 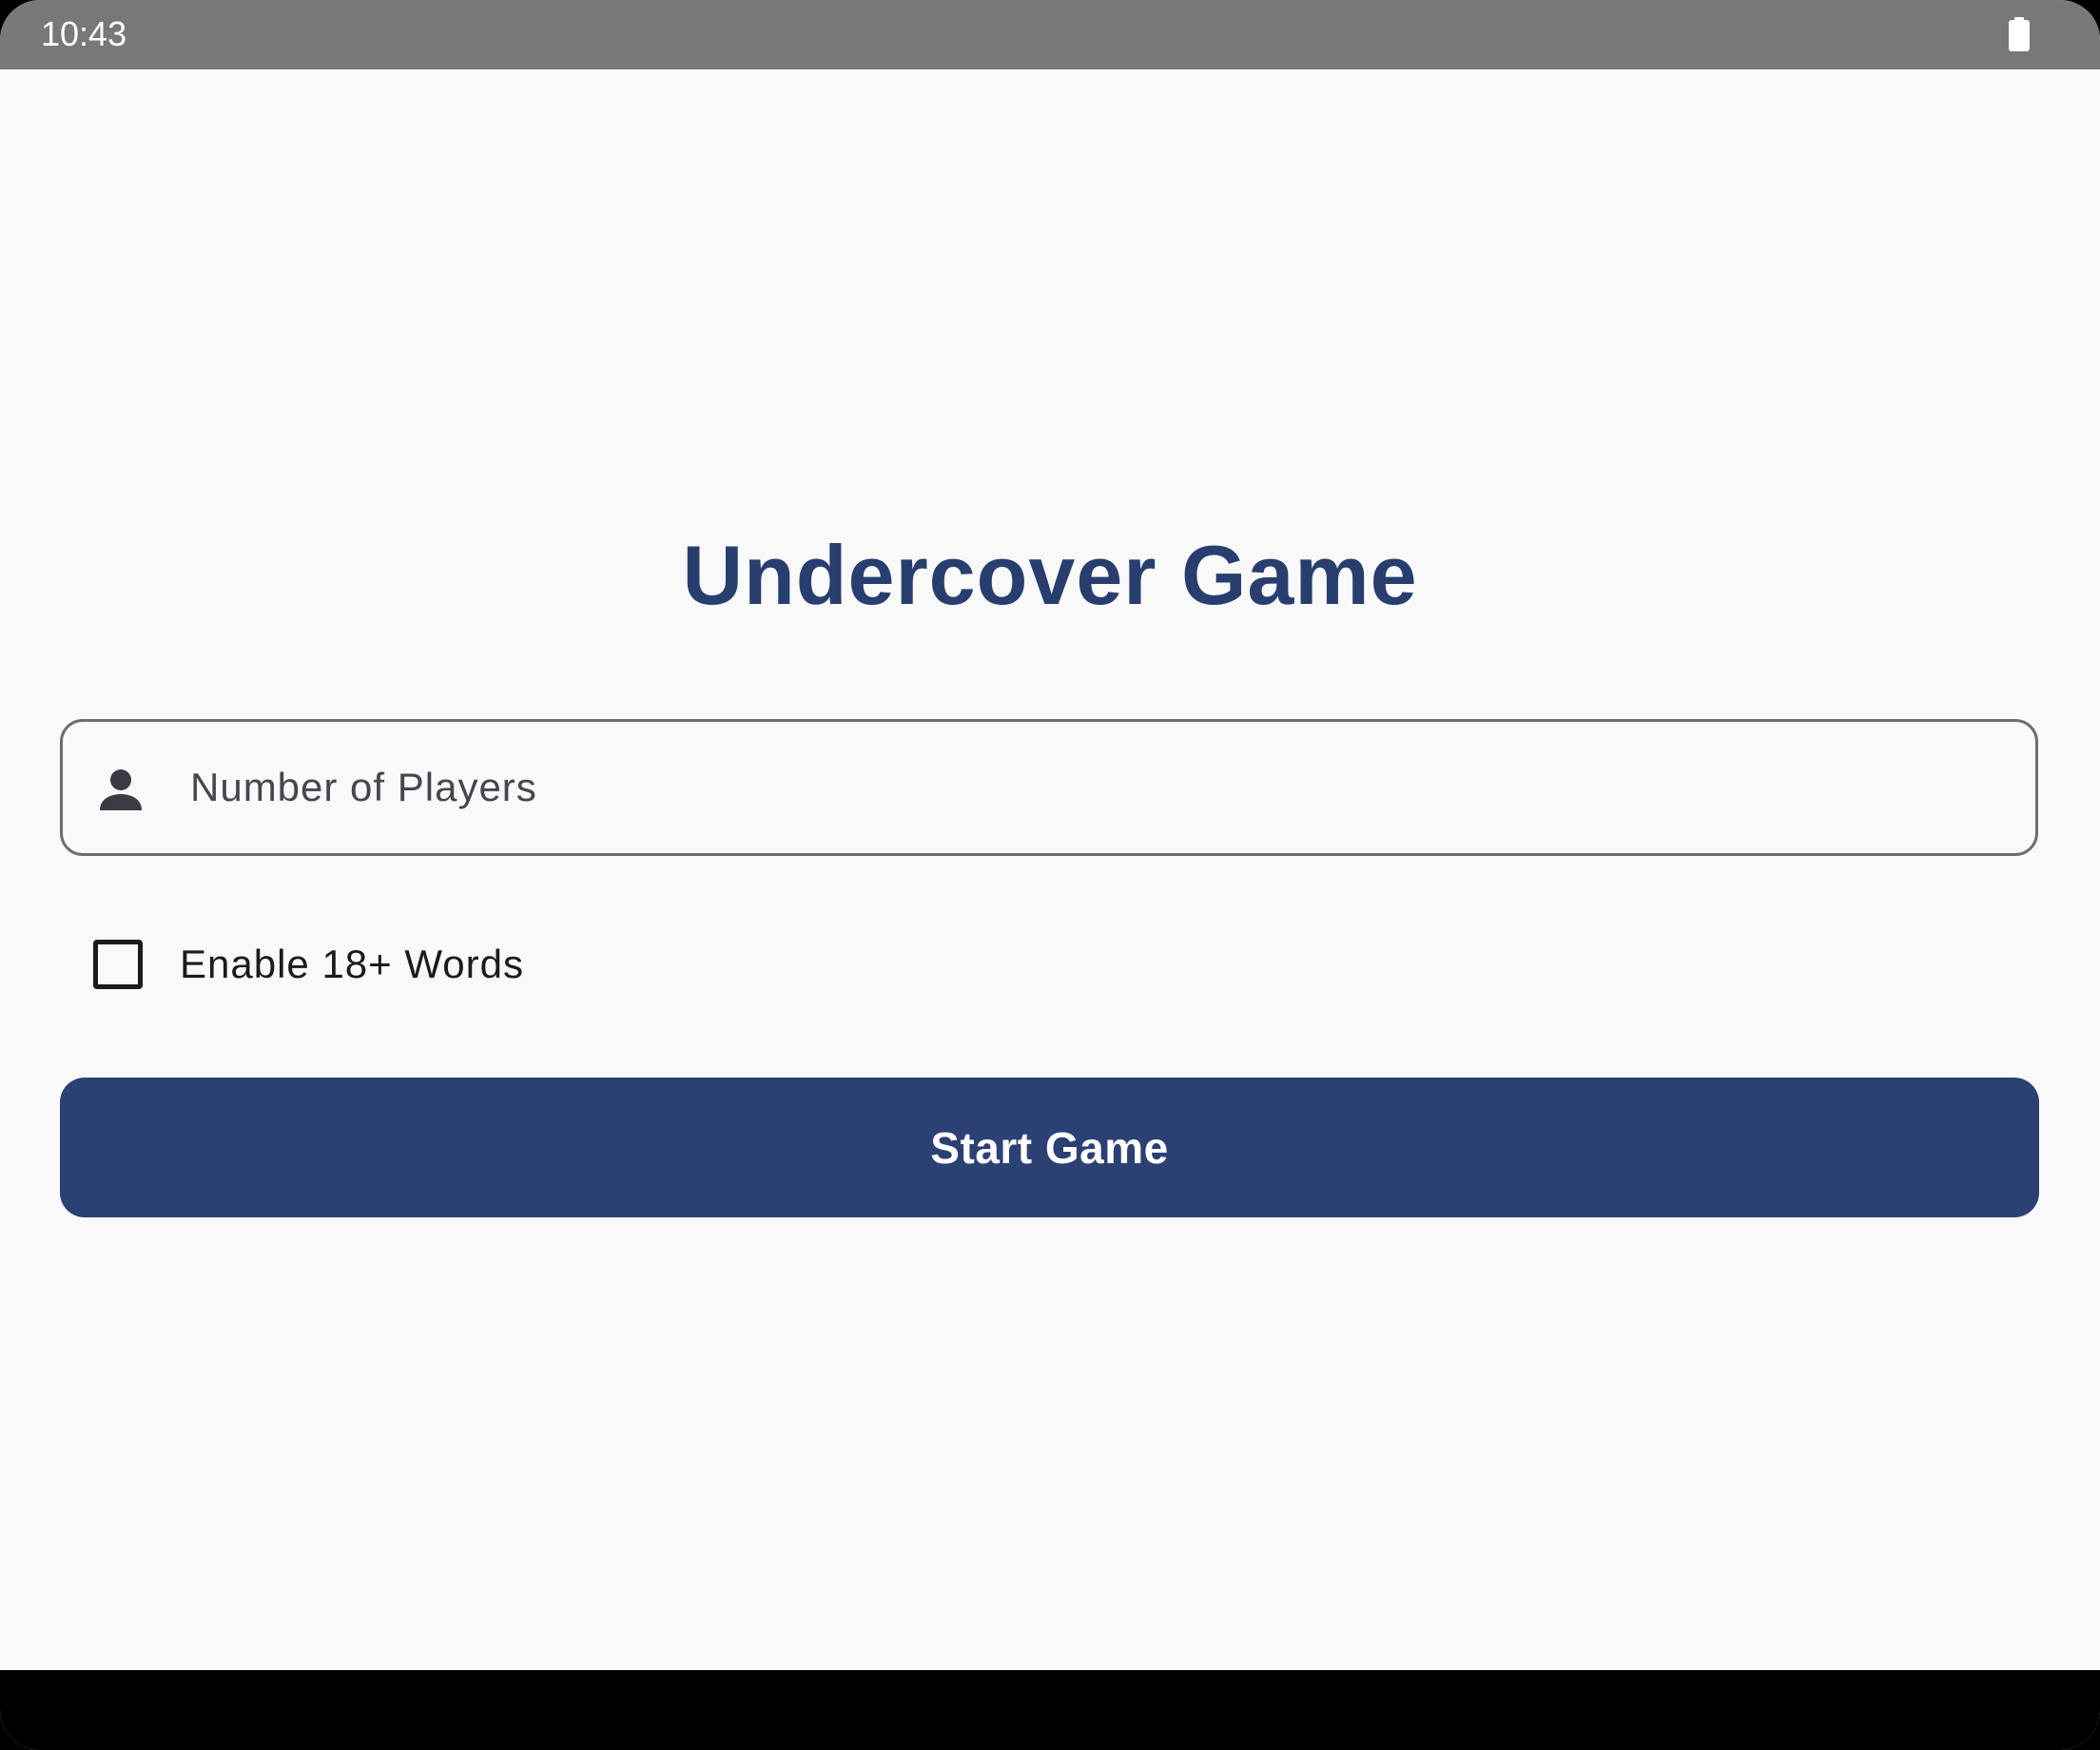 I want to click on adult-words-checkbox, so click(x=118, y=964).